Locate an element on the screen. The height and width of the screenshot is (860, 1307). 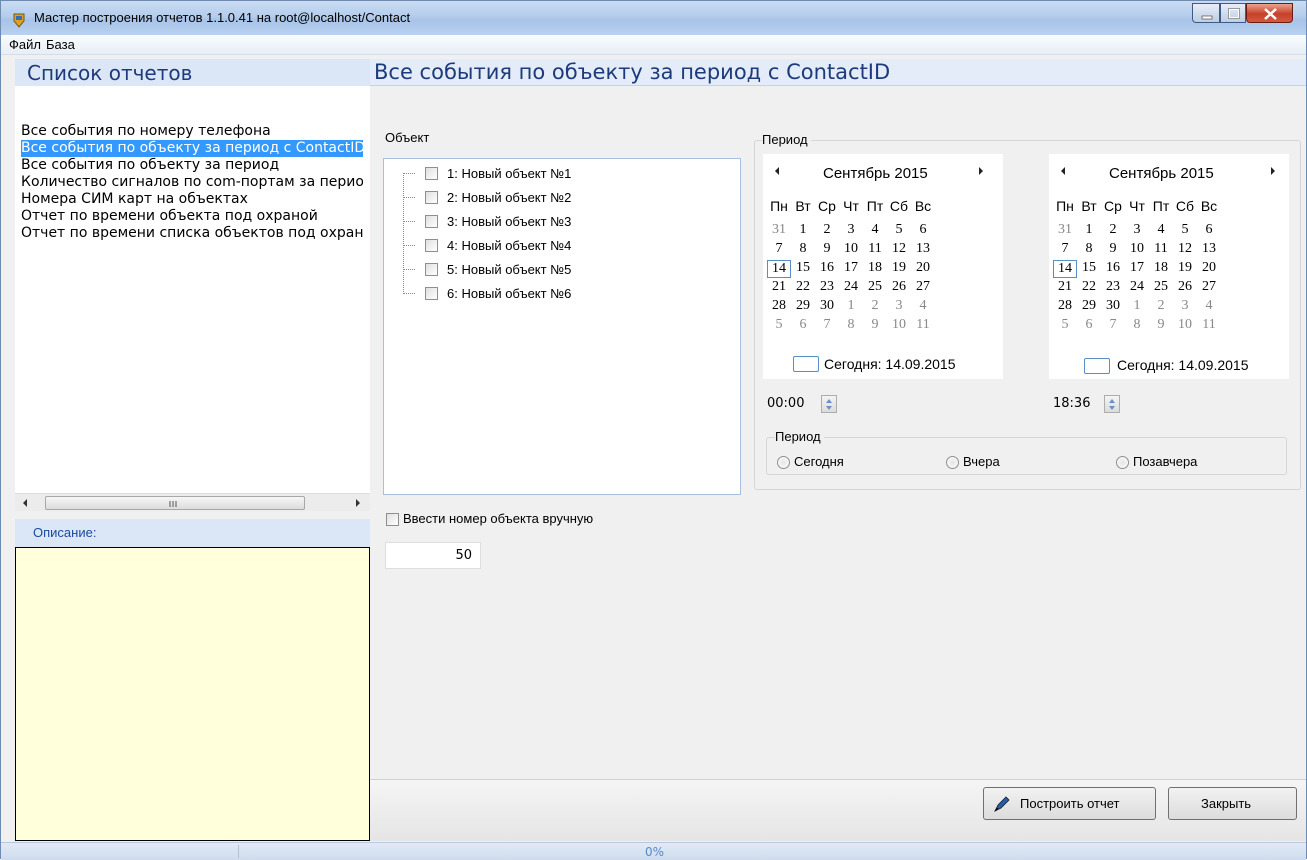
build-report-button: Построить отчет is located at coordinates (1069, 803).